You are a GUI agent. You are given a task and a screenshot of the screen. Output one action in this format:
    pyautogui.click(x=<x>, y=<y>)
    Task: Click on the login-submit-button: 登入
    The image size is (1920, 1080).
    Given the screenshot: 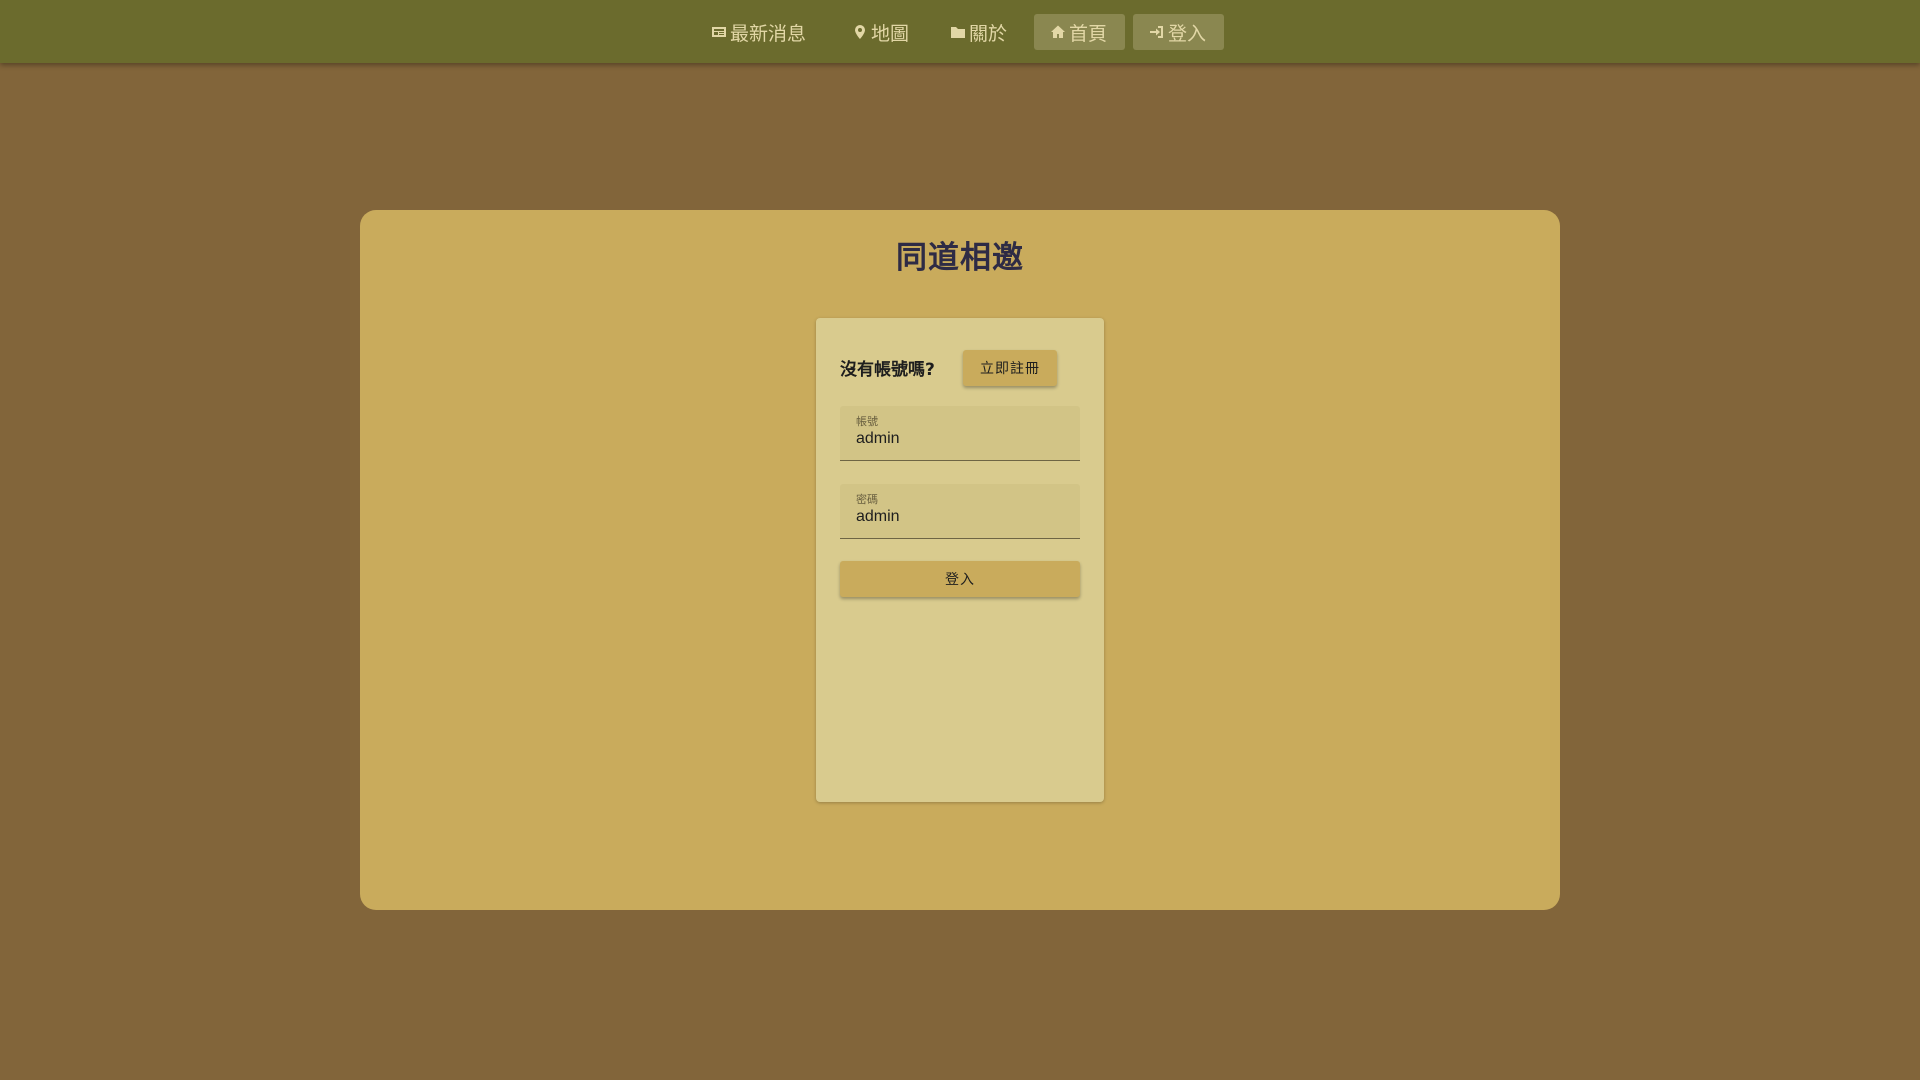 What is the action you would take?
    pyautogui.click(x=960, y=579)
    